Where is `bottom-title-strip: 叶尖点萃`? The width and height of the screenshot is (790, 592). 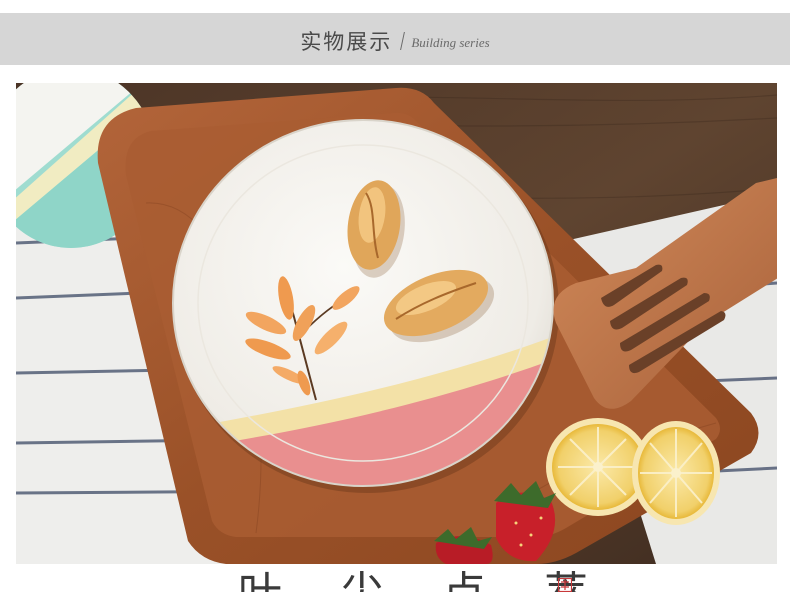
bottom-title-strip: 叶尖点萃 is located at coordinates (395, 580).